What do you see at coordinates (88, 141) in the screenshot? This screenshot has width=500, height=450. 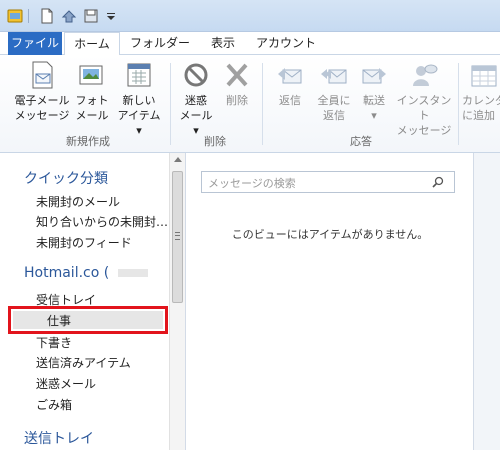 I see `group-label-new: 新規作成` at bounding box center [88, 141].